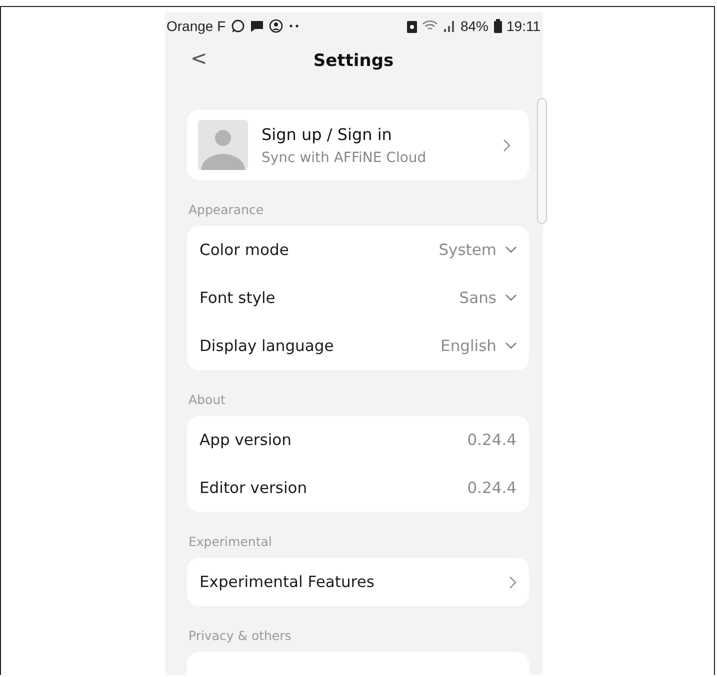  I want to click on account-subtitle: Sync with AFFiNE Cloud, so click(345, 158).